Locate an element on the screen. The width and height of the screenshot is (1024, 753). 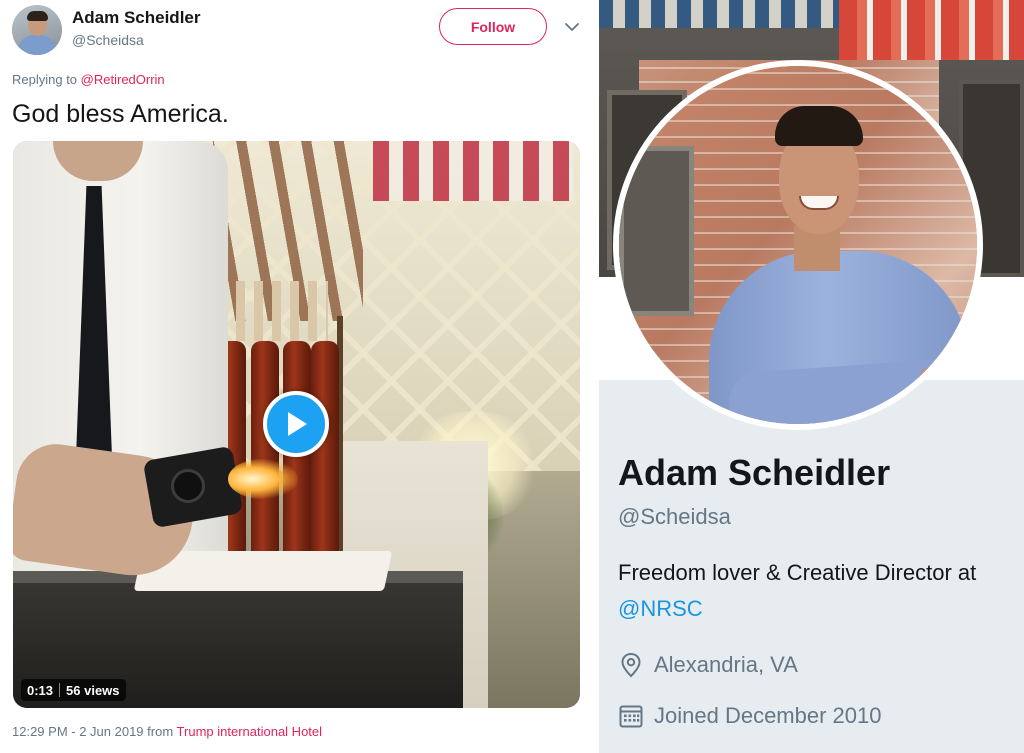
calendar-icon is located at coordinates (631, 716).